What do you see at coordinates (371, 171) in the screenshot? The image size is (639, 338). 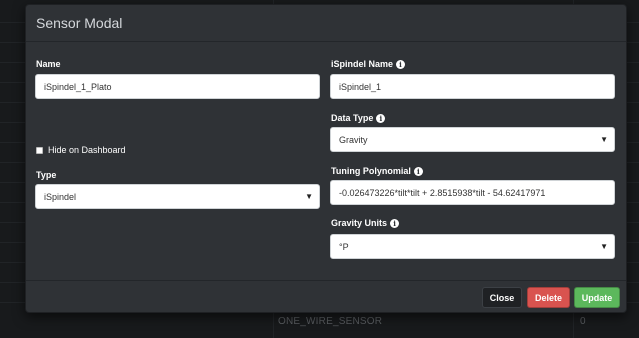 I see `tuning-polynomial-label-text: Tuning Polynomial` at bounding box center [371, 171].